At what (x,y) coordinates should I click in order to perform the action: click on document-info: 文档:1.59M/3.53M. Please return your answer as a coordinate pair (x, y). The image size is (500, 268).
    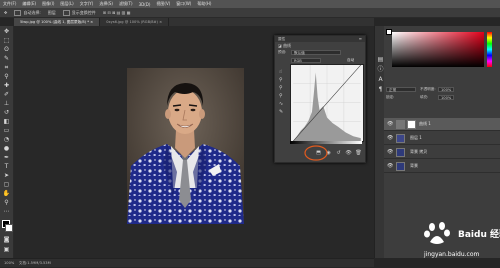
    Looking at the image, I should click on (34, 263).